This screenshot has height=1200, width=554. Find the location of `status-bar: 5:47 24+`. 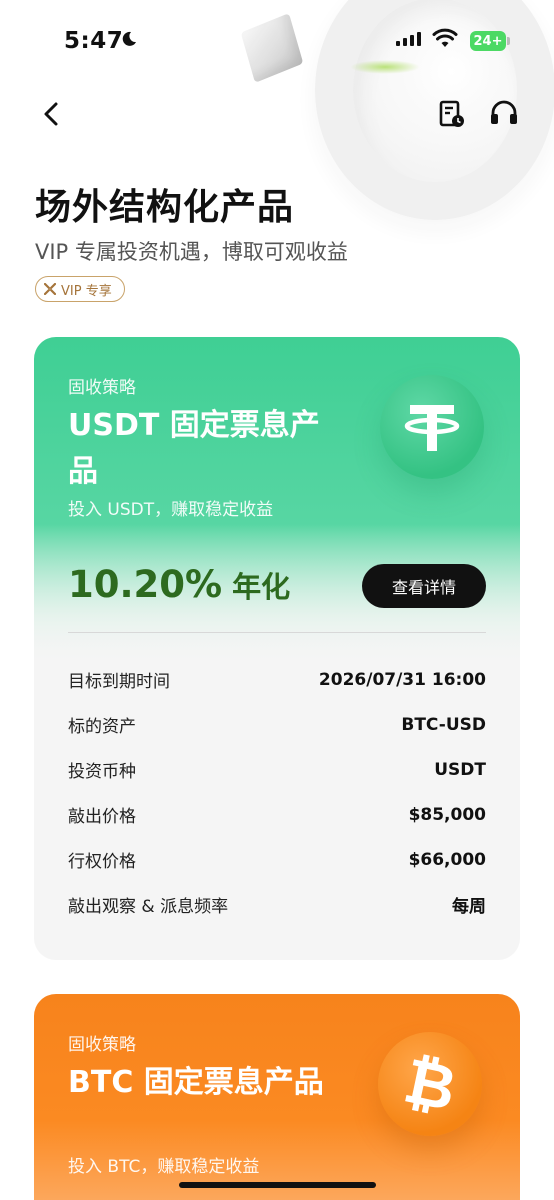

status-bar: 5:47 24+ is located at coordinates (277, 40).